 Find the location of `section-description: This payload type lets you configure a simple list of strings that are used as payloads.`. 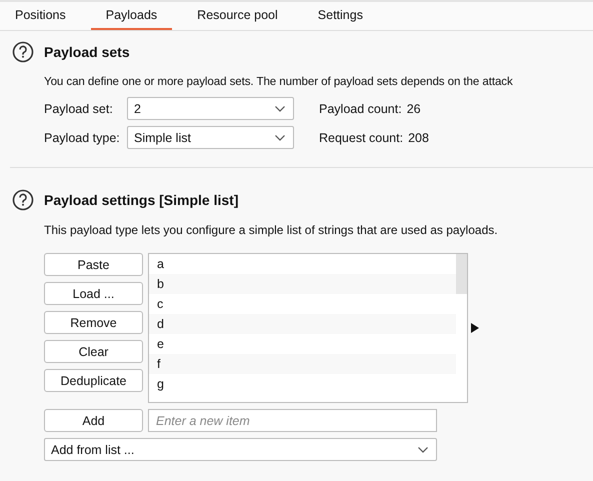

section-description: This payload type lets you configure a simple list of strings that are used as payloads. is located at coordinates (271, 230).